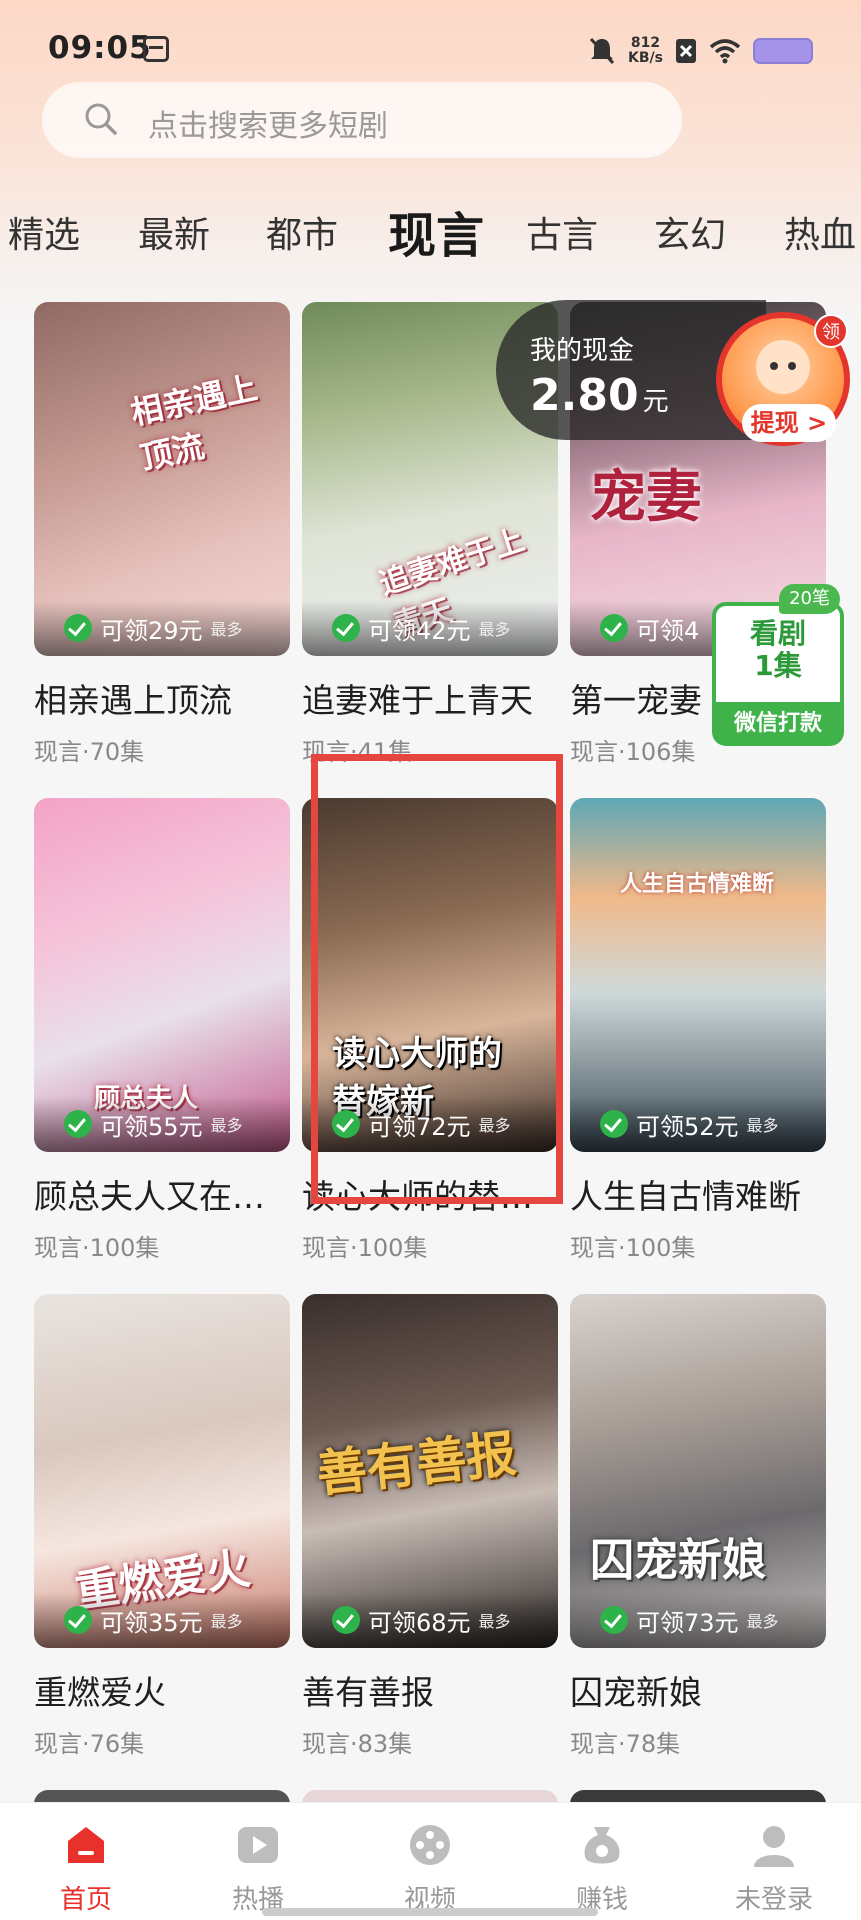 Image resolution: width=861 pixels, height=1920 pixels. I want to click on drama-card: 重燃爱火 可领35元 最多 重燃爱火 现言·76集, so click(162, 1526).